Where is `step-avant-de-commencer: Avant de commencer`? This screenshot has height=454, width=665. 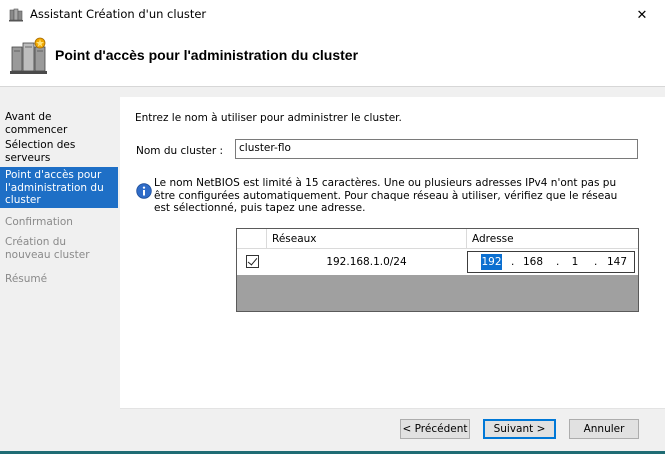
step-avant-de-commencer: Avant de commencer is located at coordinates (59, 123).